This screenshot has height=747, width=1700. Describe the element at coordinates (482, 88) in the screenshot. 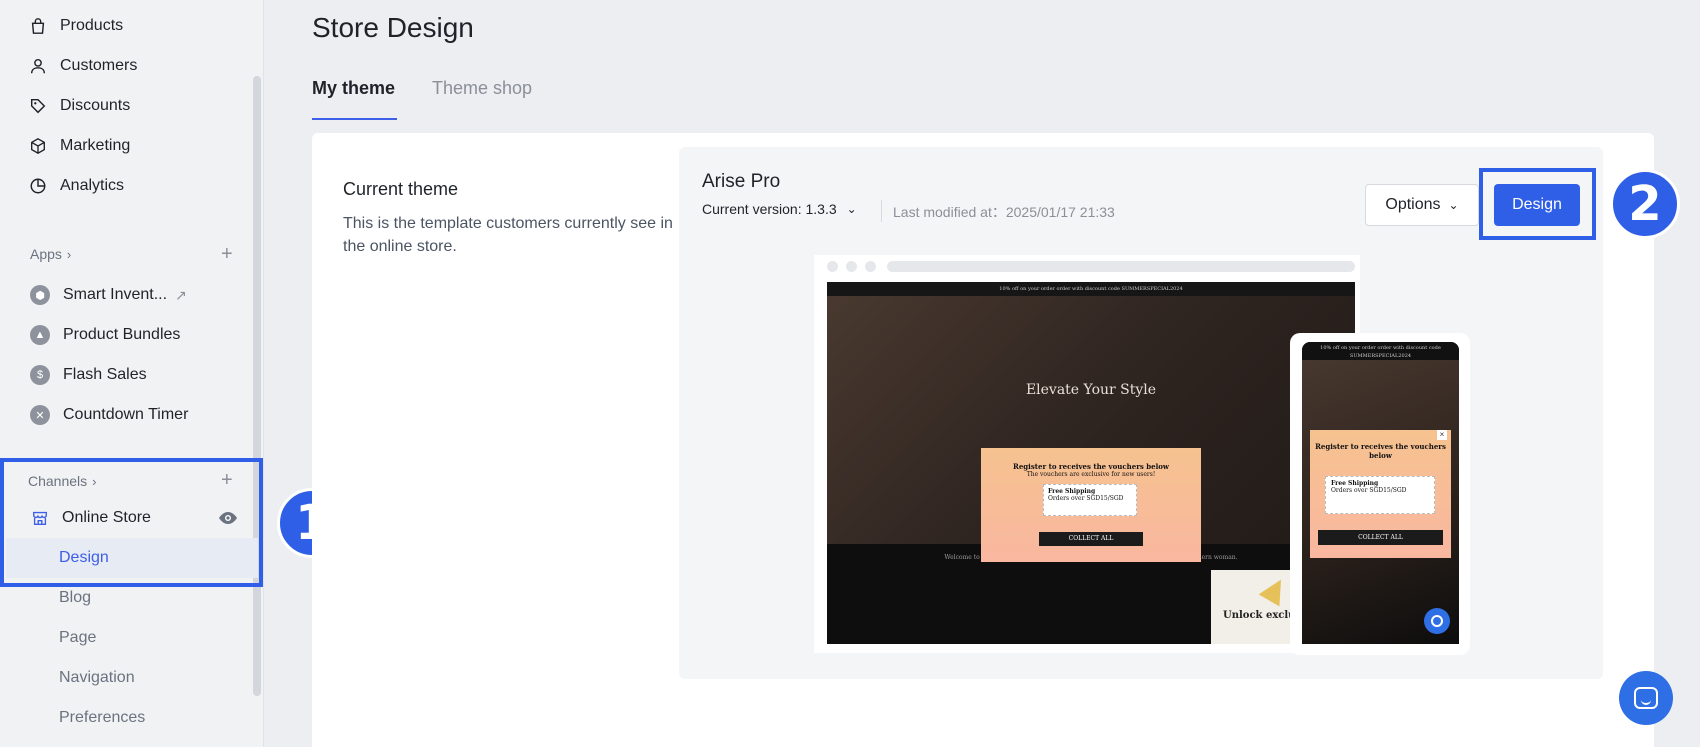

I see `tab-theme-shop: Theme shop` at that location.